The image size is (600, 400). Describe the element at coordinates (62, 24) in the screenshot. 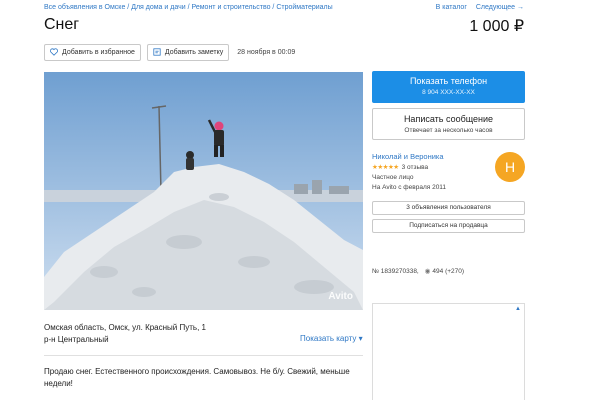

I see `page-title: Снег` at that location.